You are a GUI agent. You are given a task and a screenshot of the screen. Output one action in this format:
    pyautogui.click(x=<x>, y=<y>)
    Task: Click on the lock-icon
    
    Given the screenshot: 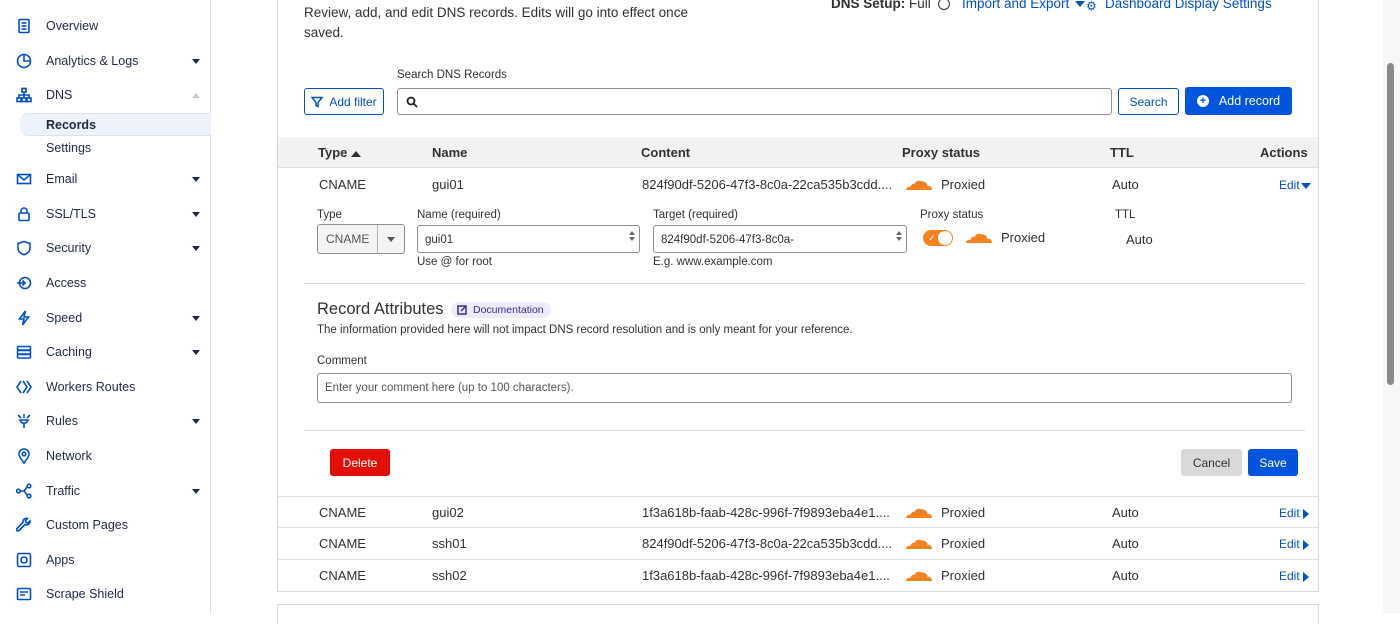 What is the action you would take?
    pyautogui.click(x=24, y=214)
    